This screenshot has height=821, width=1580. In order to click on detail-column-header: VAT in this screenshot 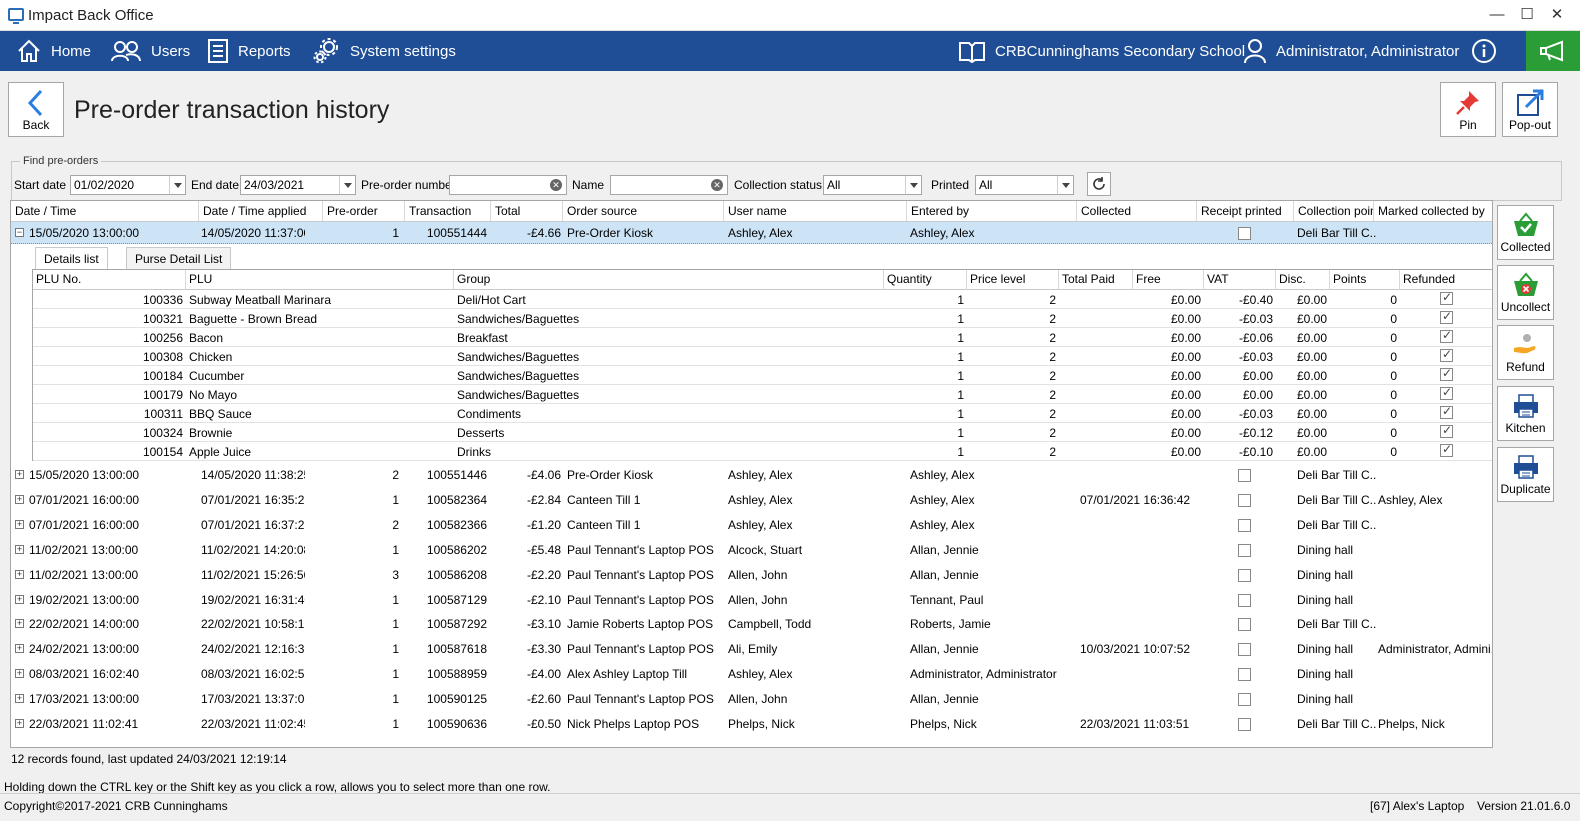, I will do `click(1240, 280)`.